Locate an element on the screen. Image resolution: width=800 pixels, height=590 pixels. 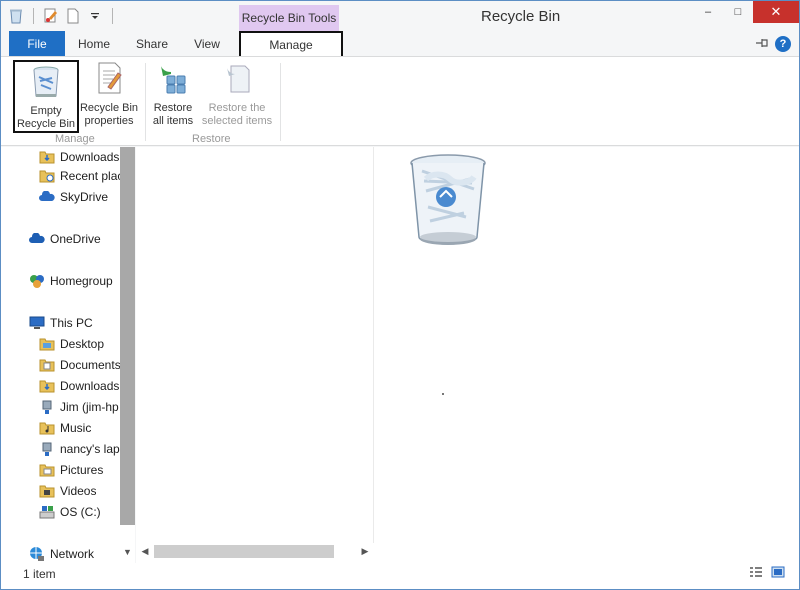
nav-item-music: Music is located at coordinates (65, 428).